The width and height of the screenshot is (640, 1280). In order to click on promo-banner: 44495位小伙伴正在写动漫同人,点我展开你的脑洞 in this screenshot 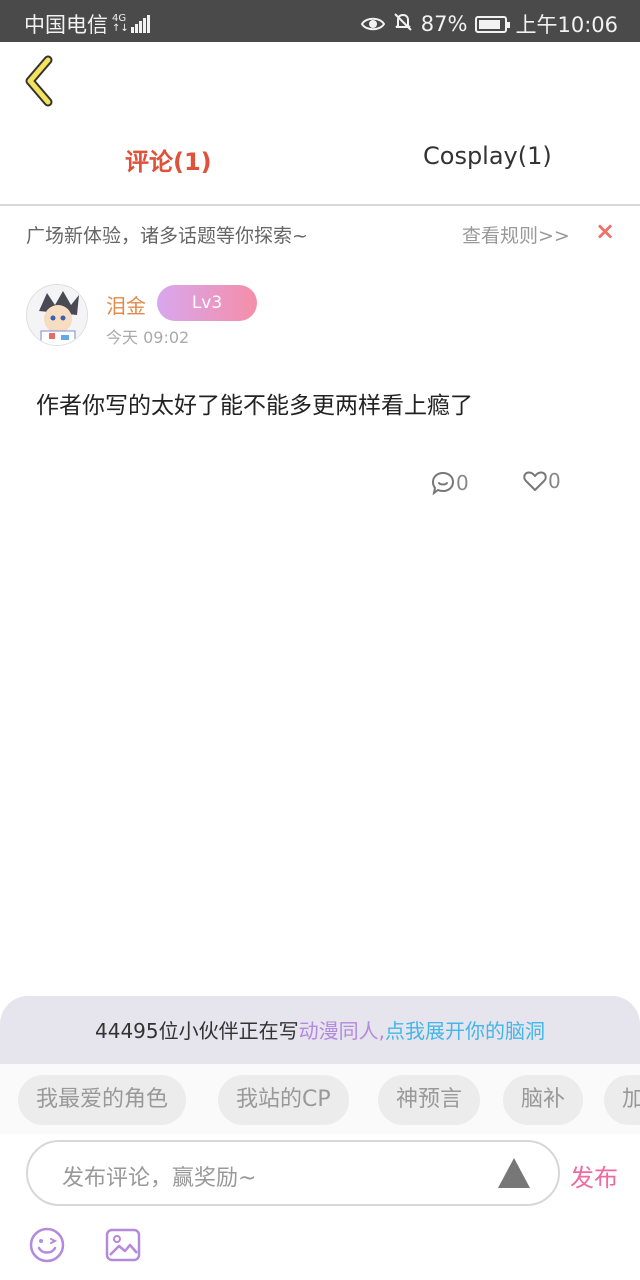, I will do `click(320, 1030)`.